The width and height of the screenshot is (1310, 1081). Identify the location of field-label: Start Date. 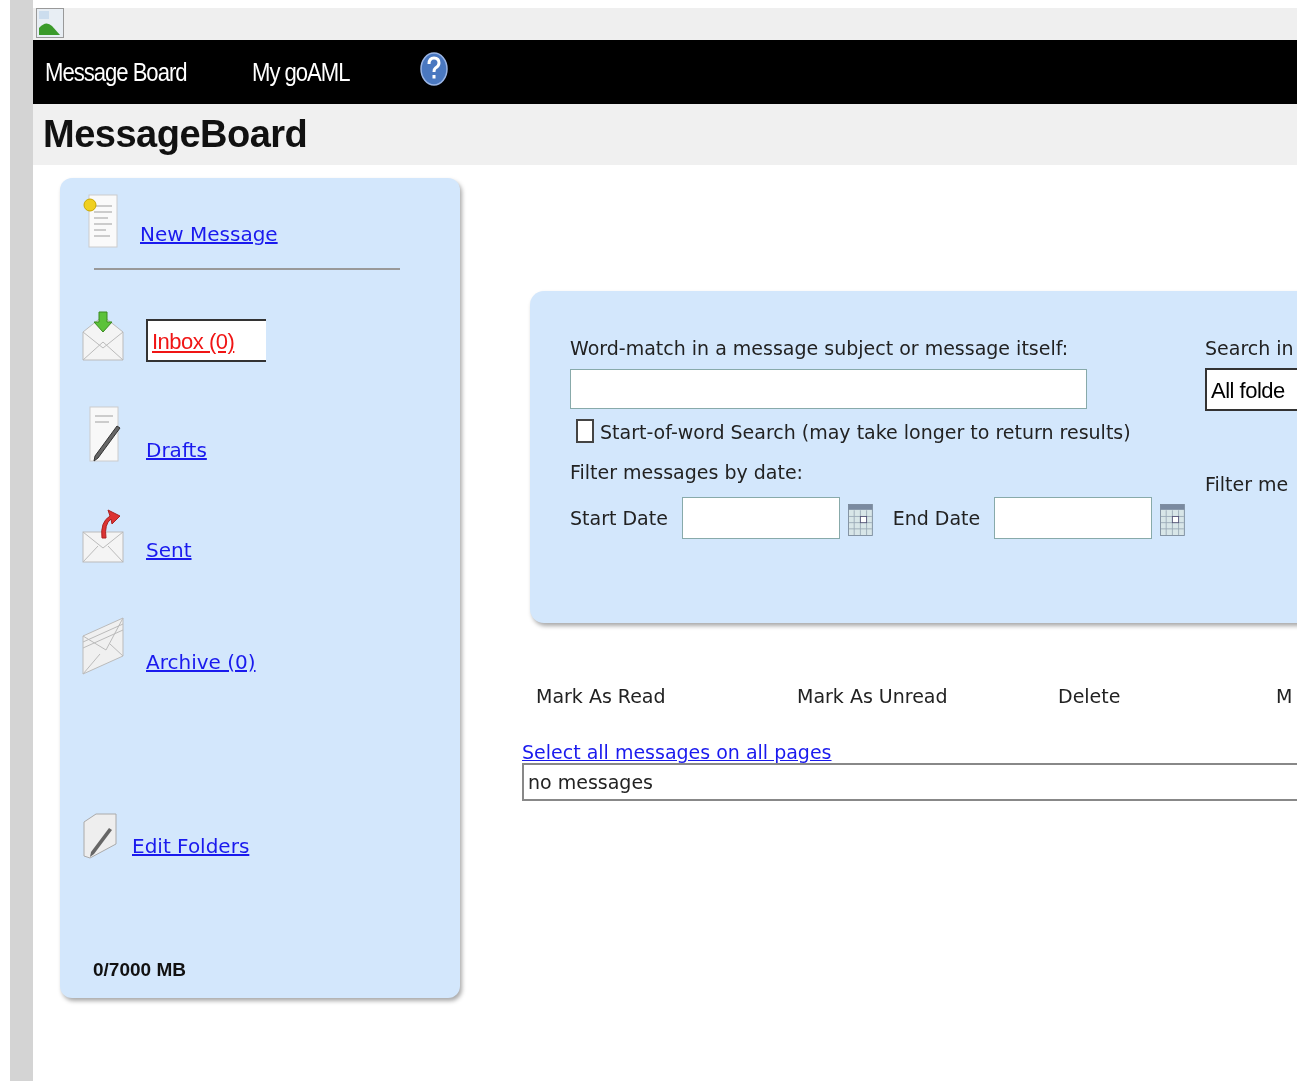
(619, 518).